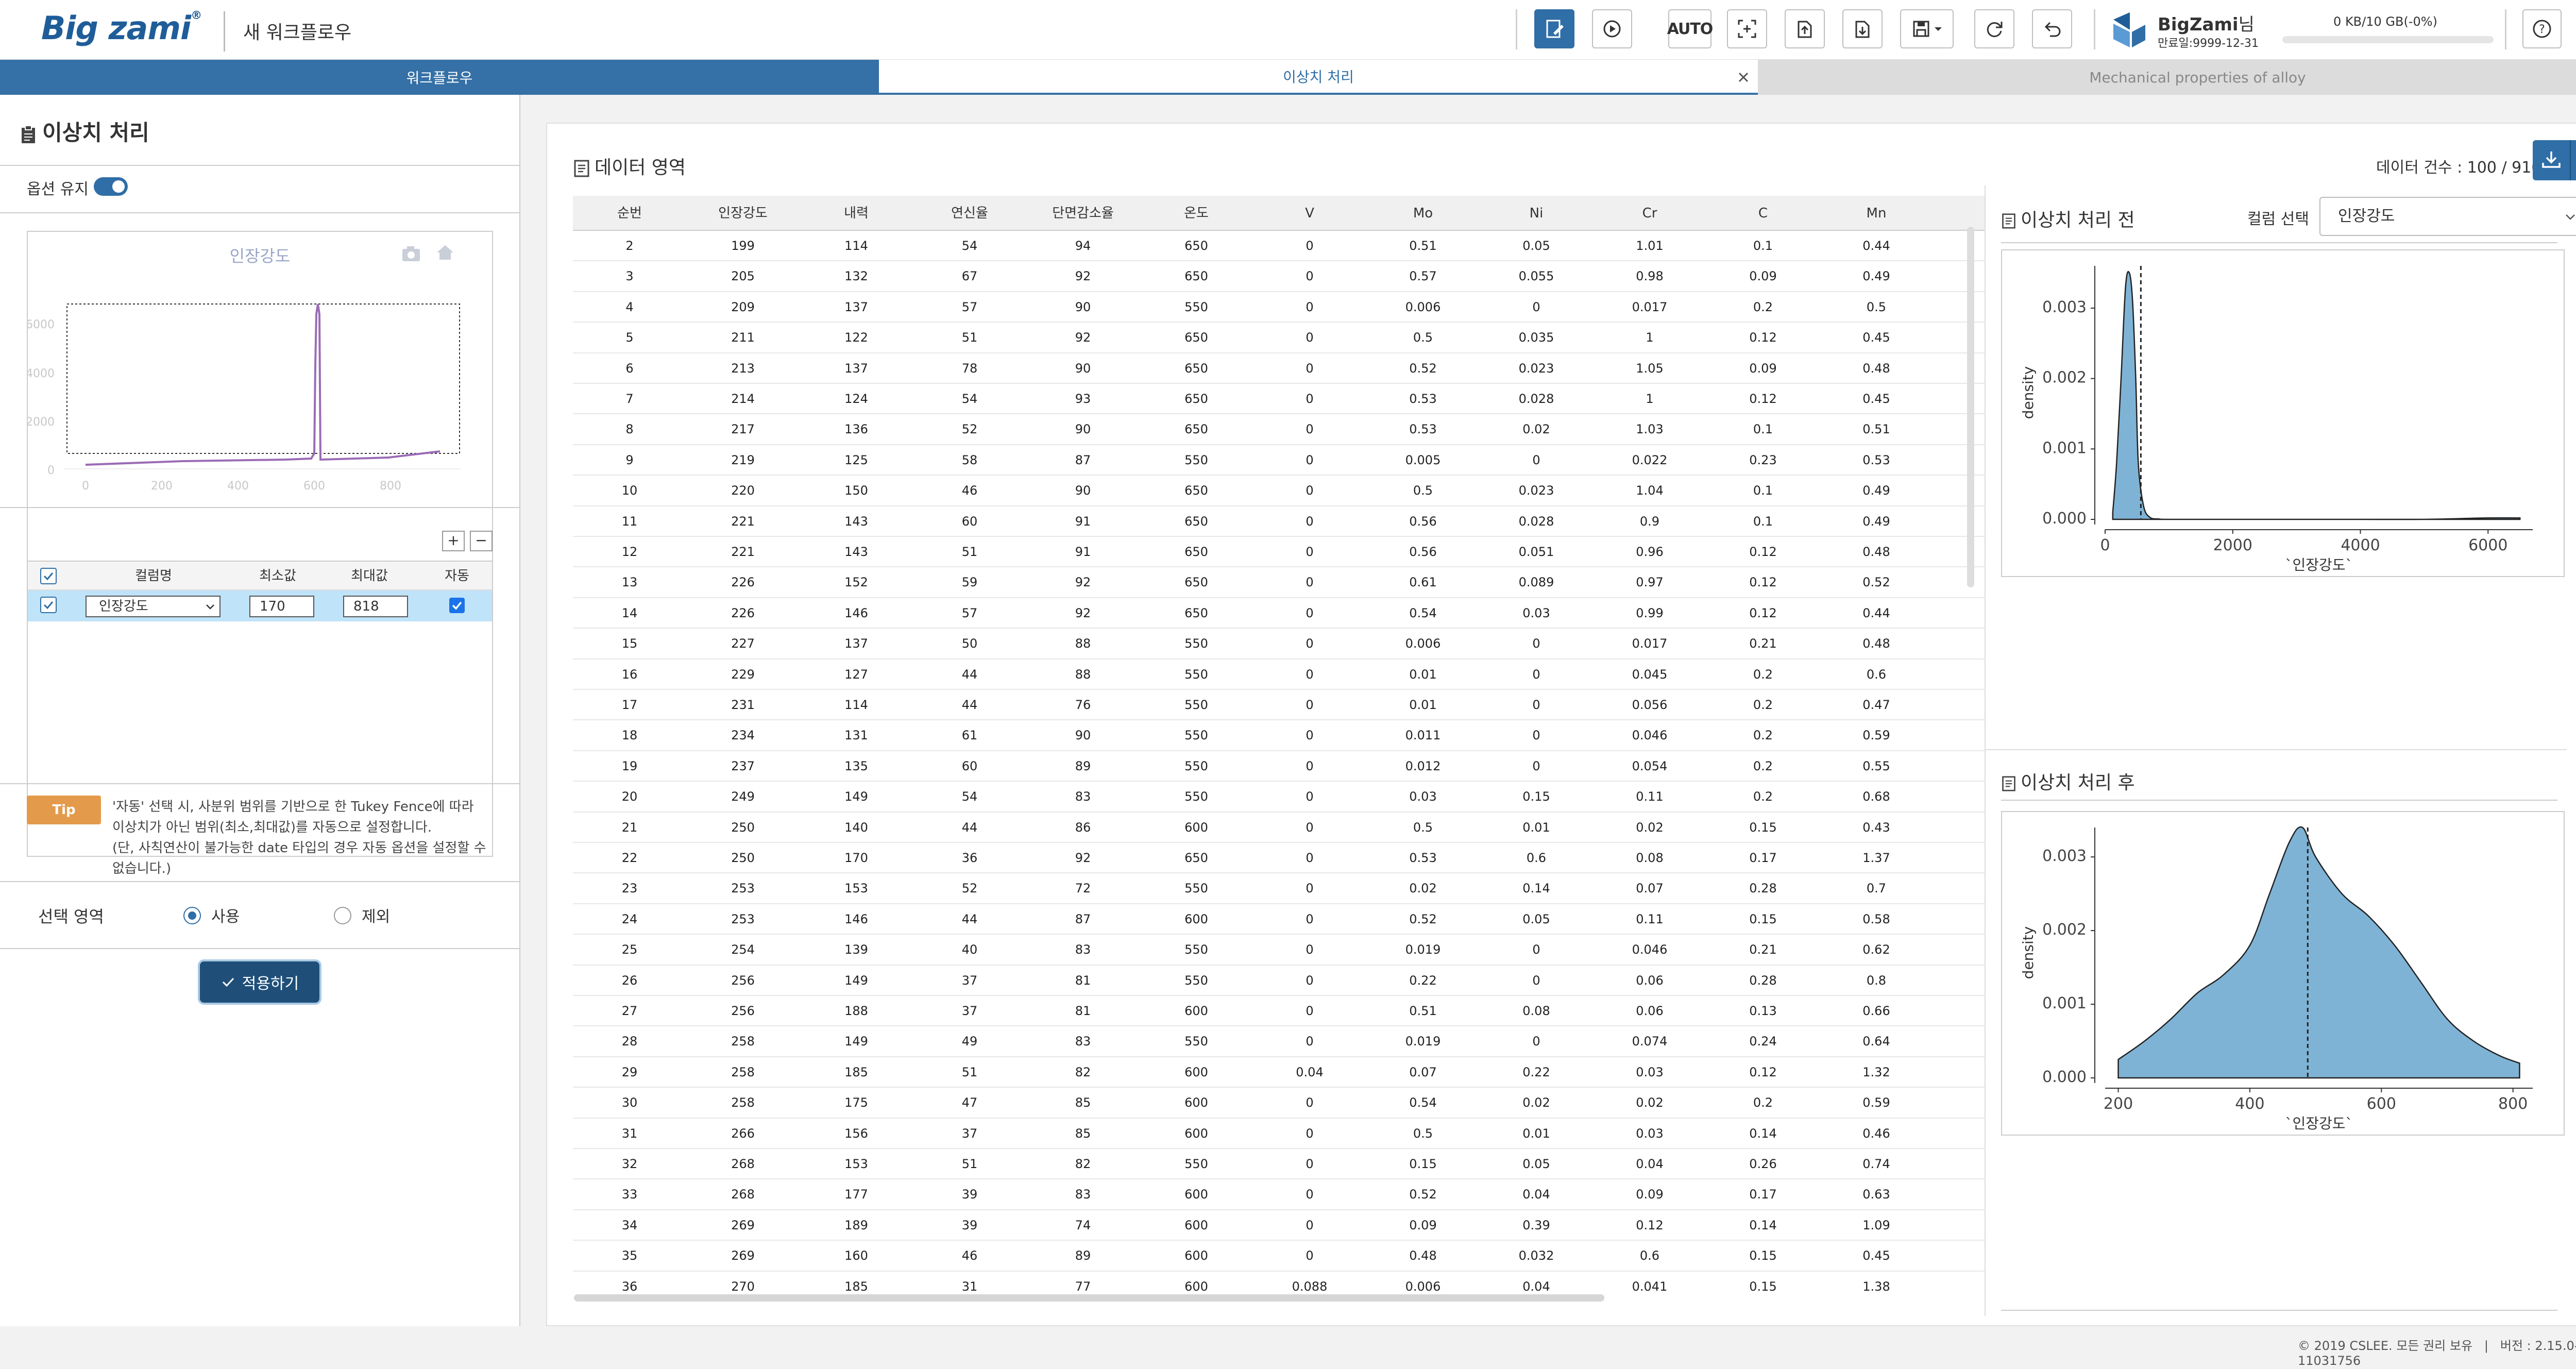 The image size is (2576, 1369). I want to click on column-header: 내력, so click(856, 213).